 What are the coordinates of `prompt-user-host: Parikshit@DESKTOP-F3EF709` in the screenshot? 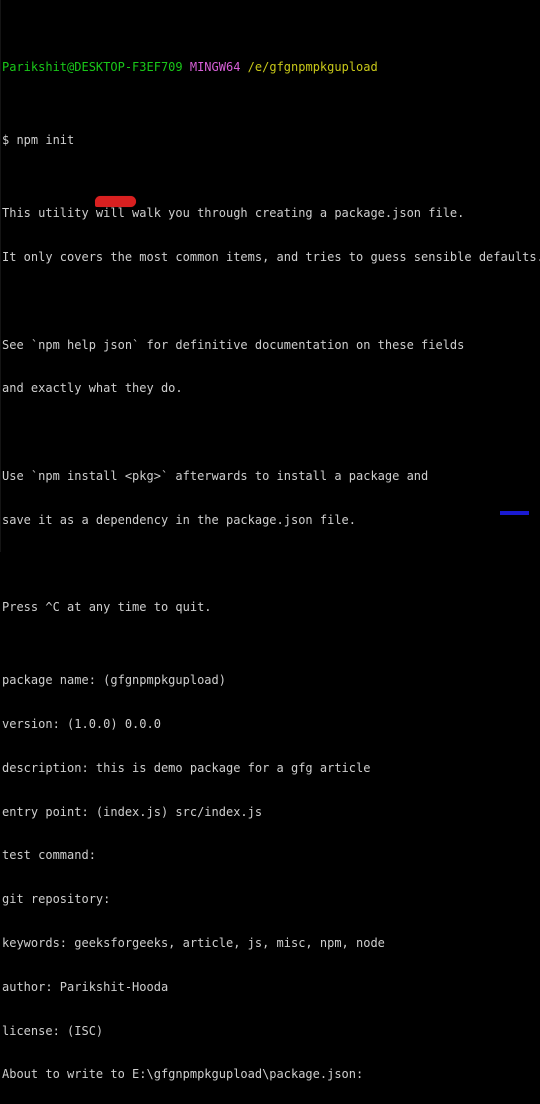 It's located at (92, 67).